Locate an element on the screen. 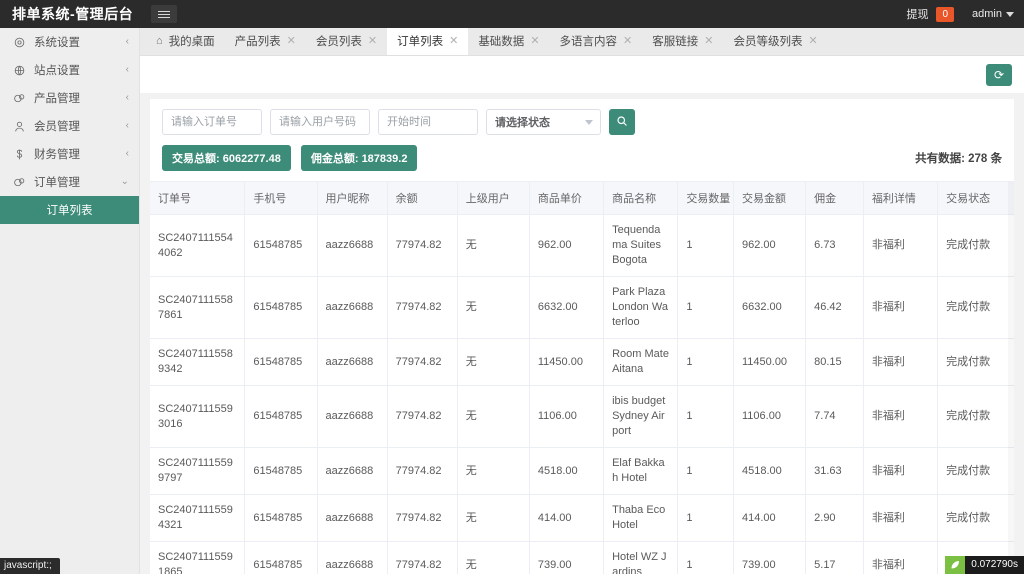 The width and height of the screenshot is (1024, 574). sidebar-item-finance-management: 财务管理 ‹ is located at coordinates (69, 154).